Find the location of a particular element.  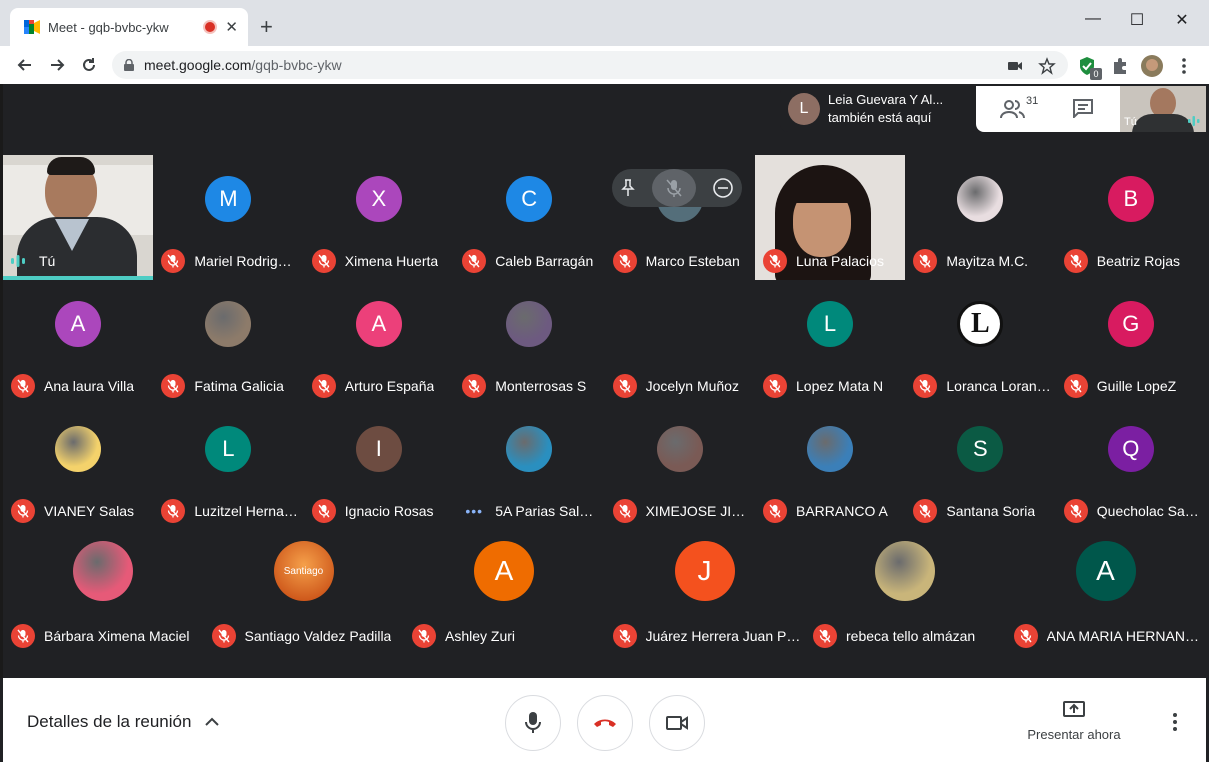

participant-tile: Bárbara Ximena Maciel is located at coordinates (103, 592).